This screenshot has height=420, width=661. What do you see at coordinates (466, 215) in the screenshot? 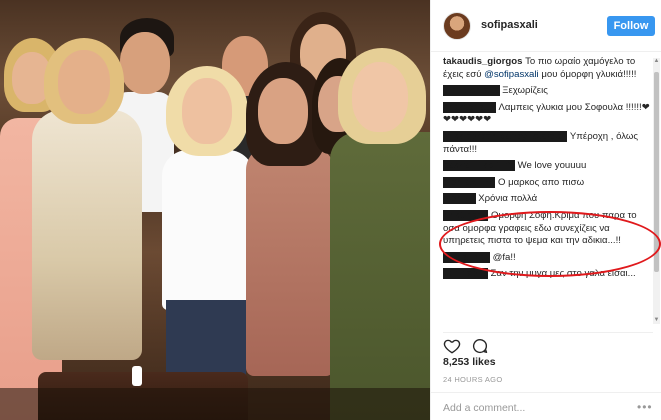
I see `comment-username-redacted: hristina15` at bounding box center [466, 215].